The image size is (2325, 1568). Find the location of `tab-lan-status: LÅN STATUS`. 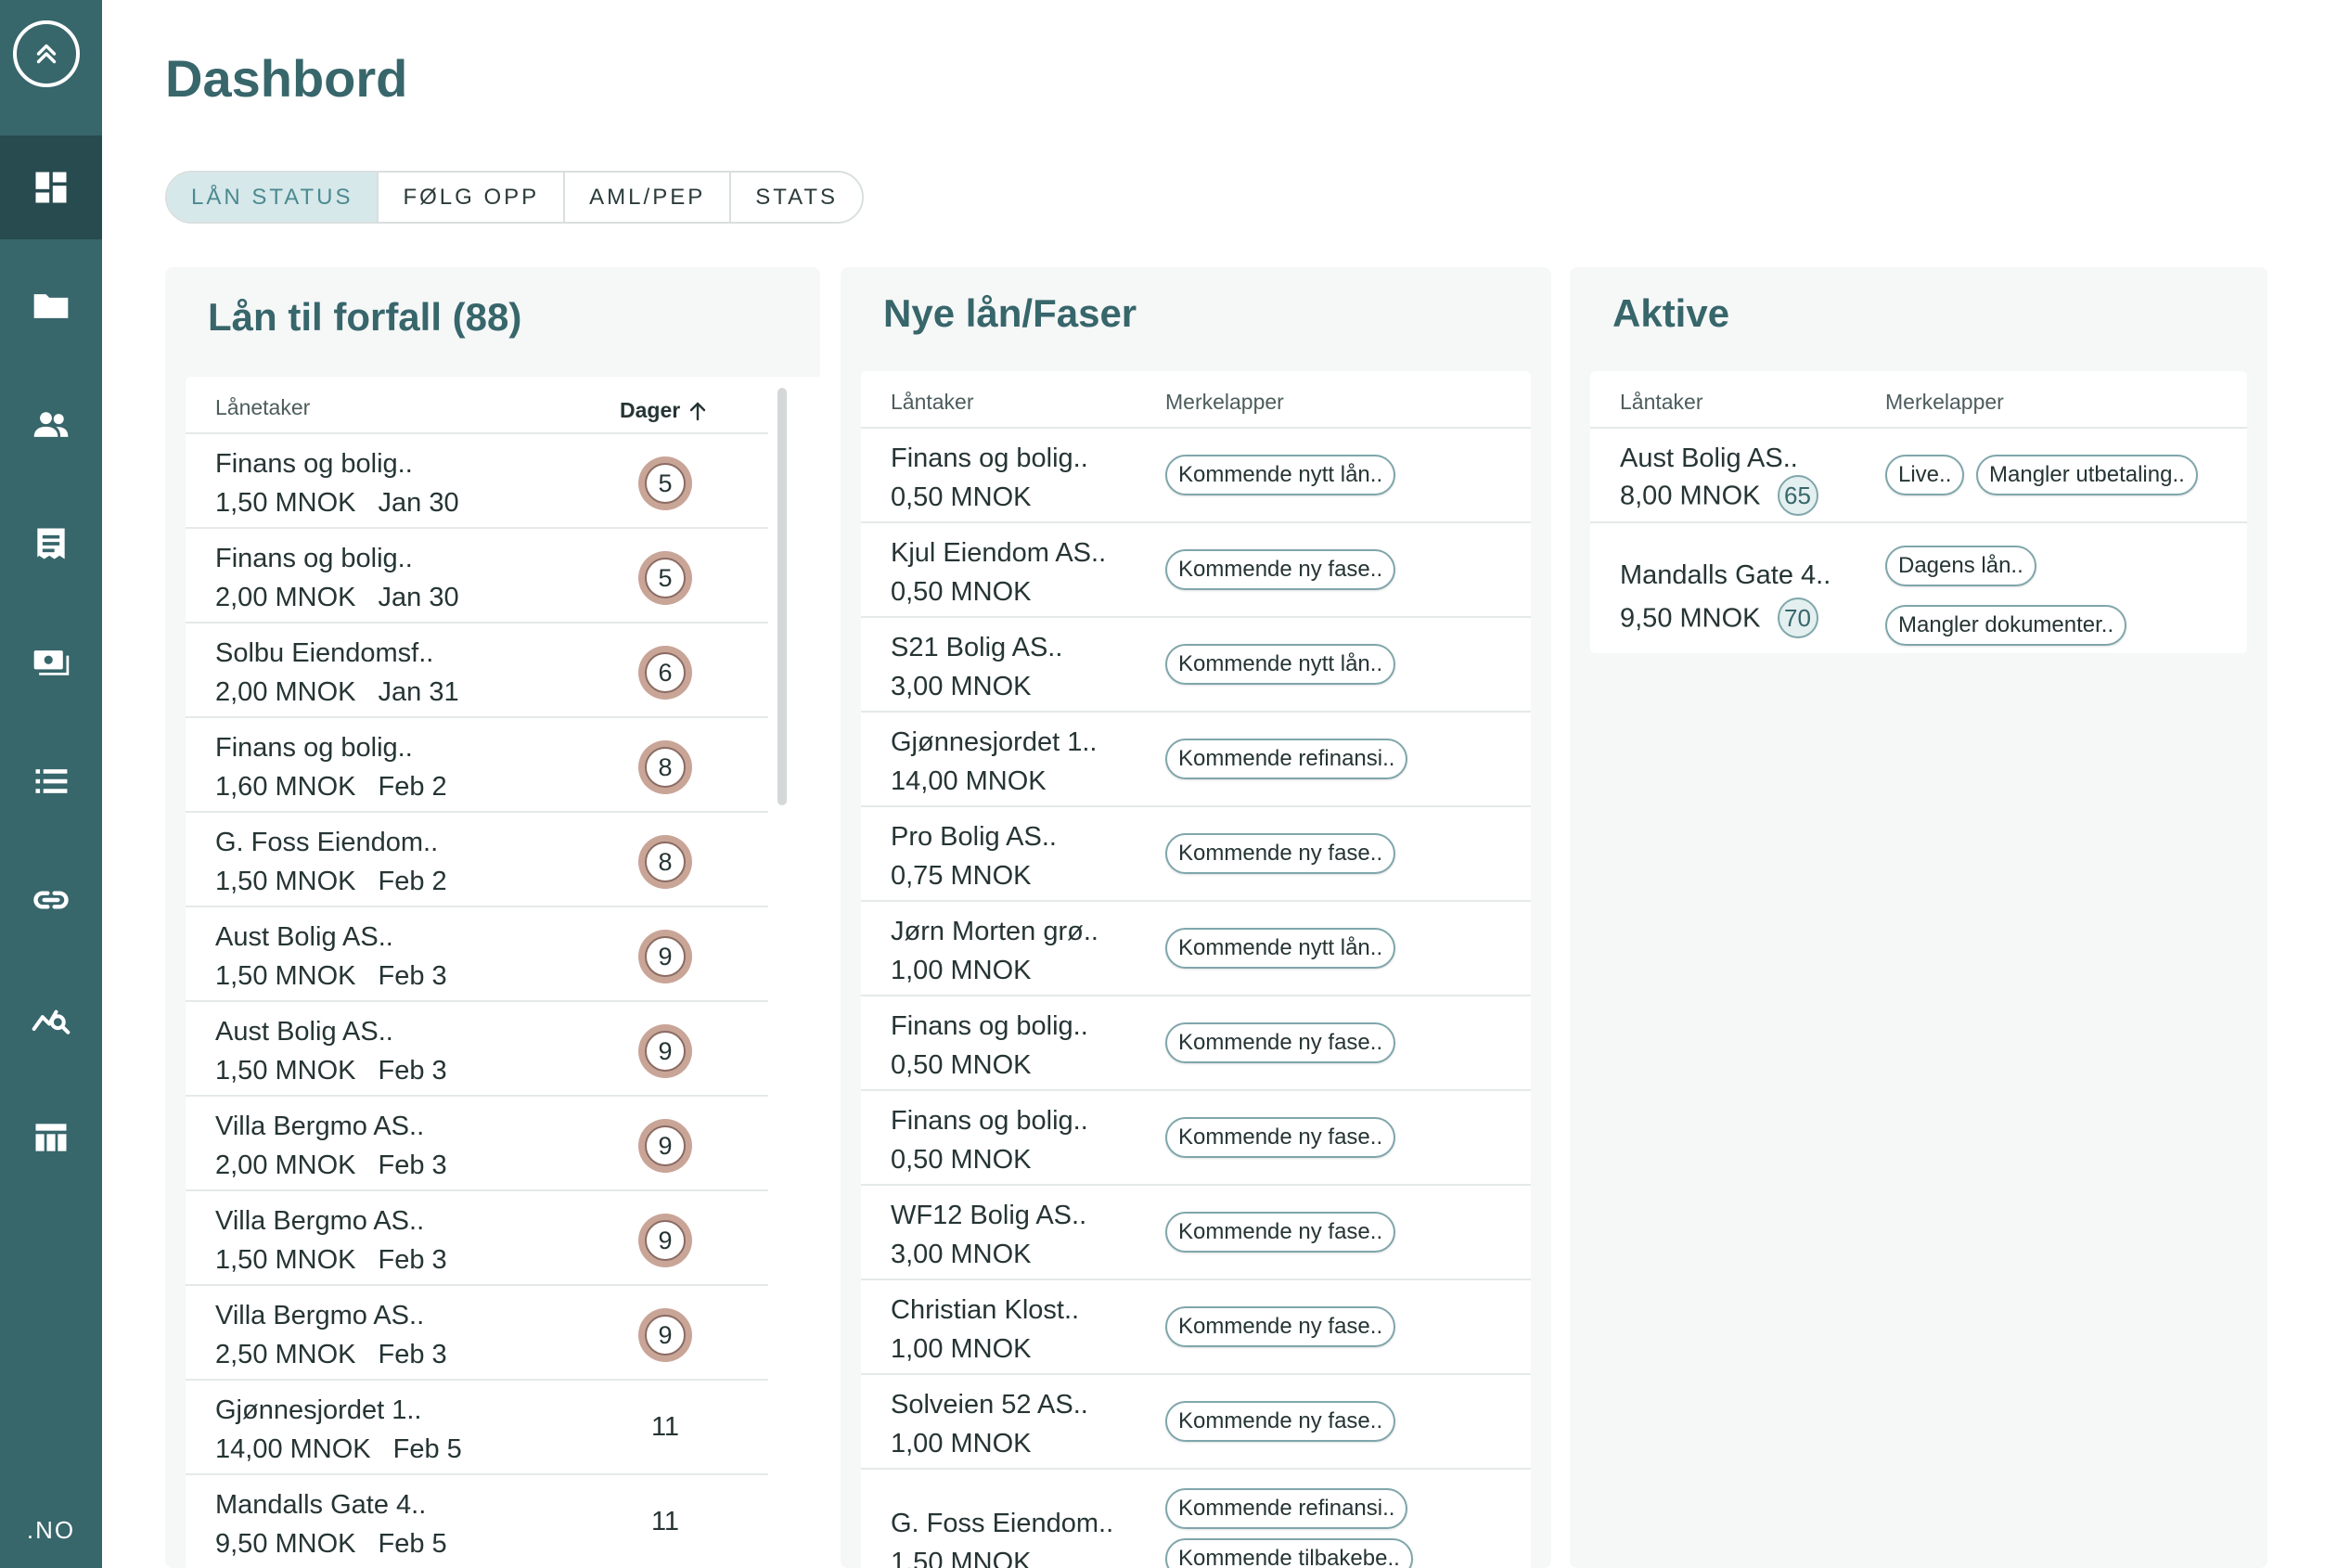

tab-lan-status: LÅN STATUS is located at coordinates (273, 198).